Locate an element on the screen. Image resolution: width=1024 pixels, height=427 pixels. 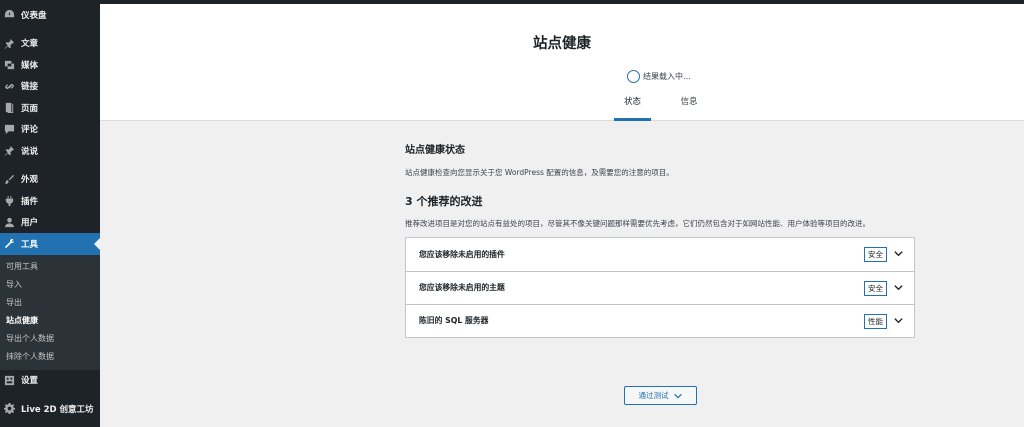
sidebar-item-label: 媒体 is located at coordinates (30, 65).